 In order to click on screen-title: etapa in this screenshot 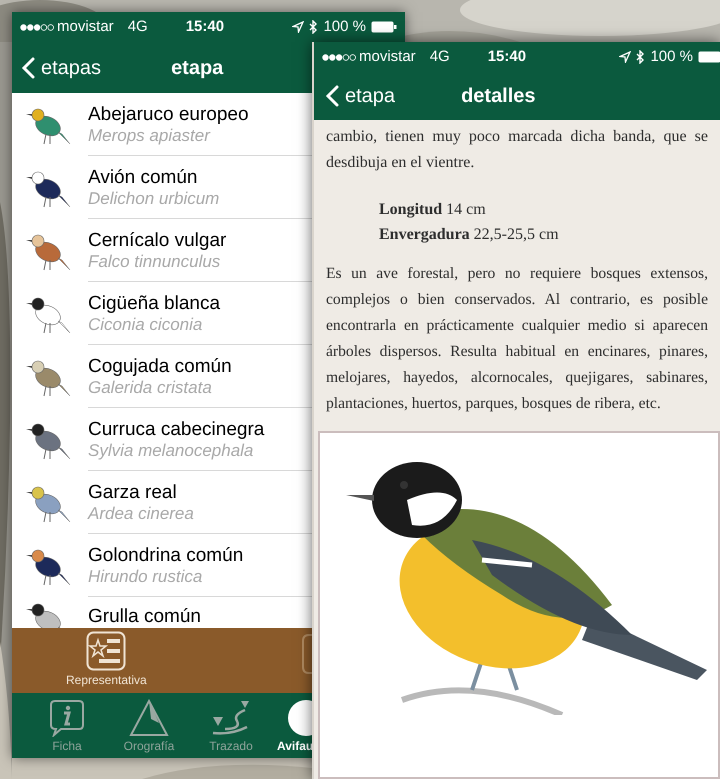, I will do `click(197, 68)`.